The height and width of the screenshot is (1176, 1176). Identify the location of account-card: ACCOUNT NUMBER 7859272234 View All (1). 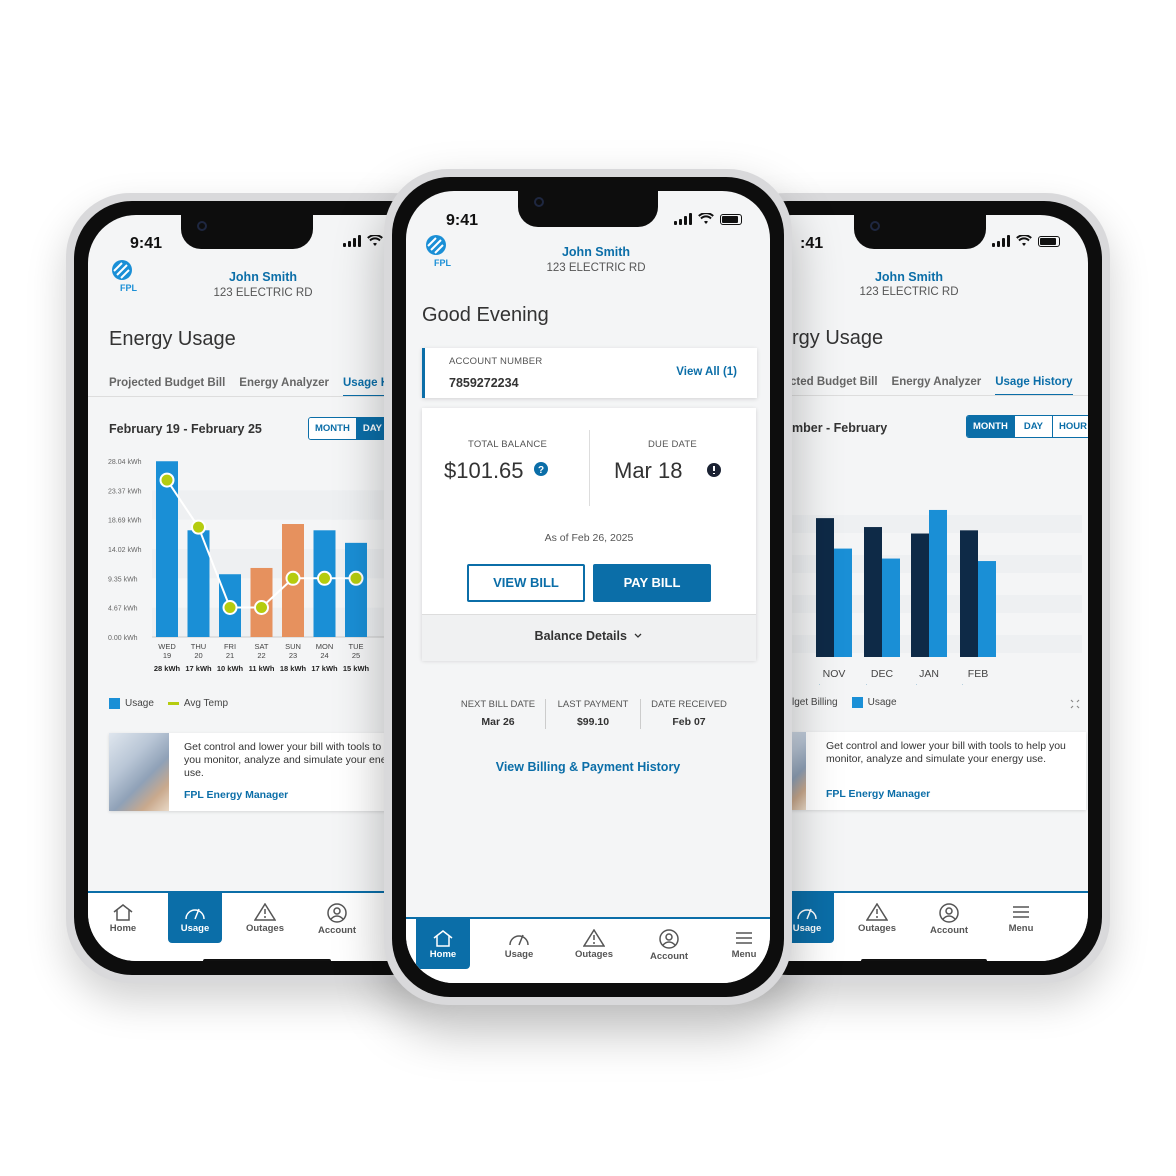
(589, 373).